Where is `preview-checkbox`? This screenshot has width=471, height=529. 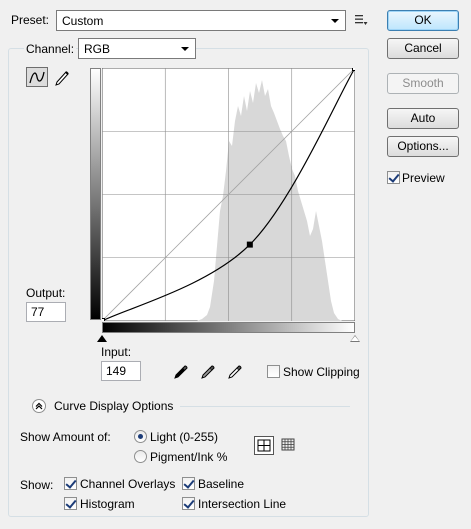
preview-checkbox is located at coordinates (393, 177).